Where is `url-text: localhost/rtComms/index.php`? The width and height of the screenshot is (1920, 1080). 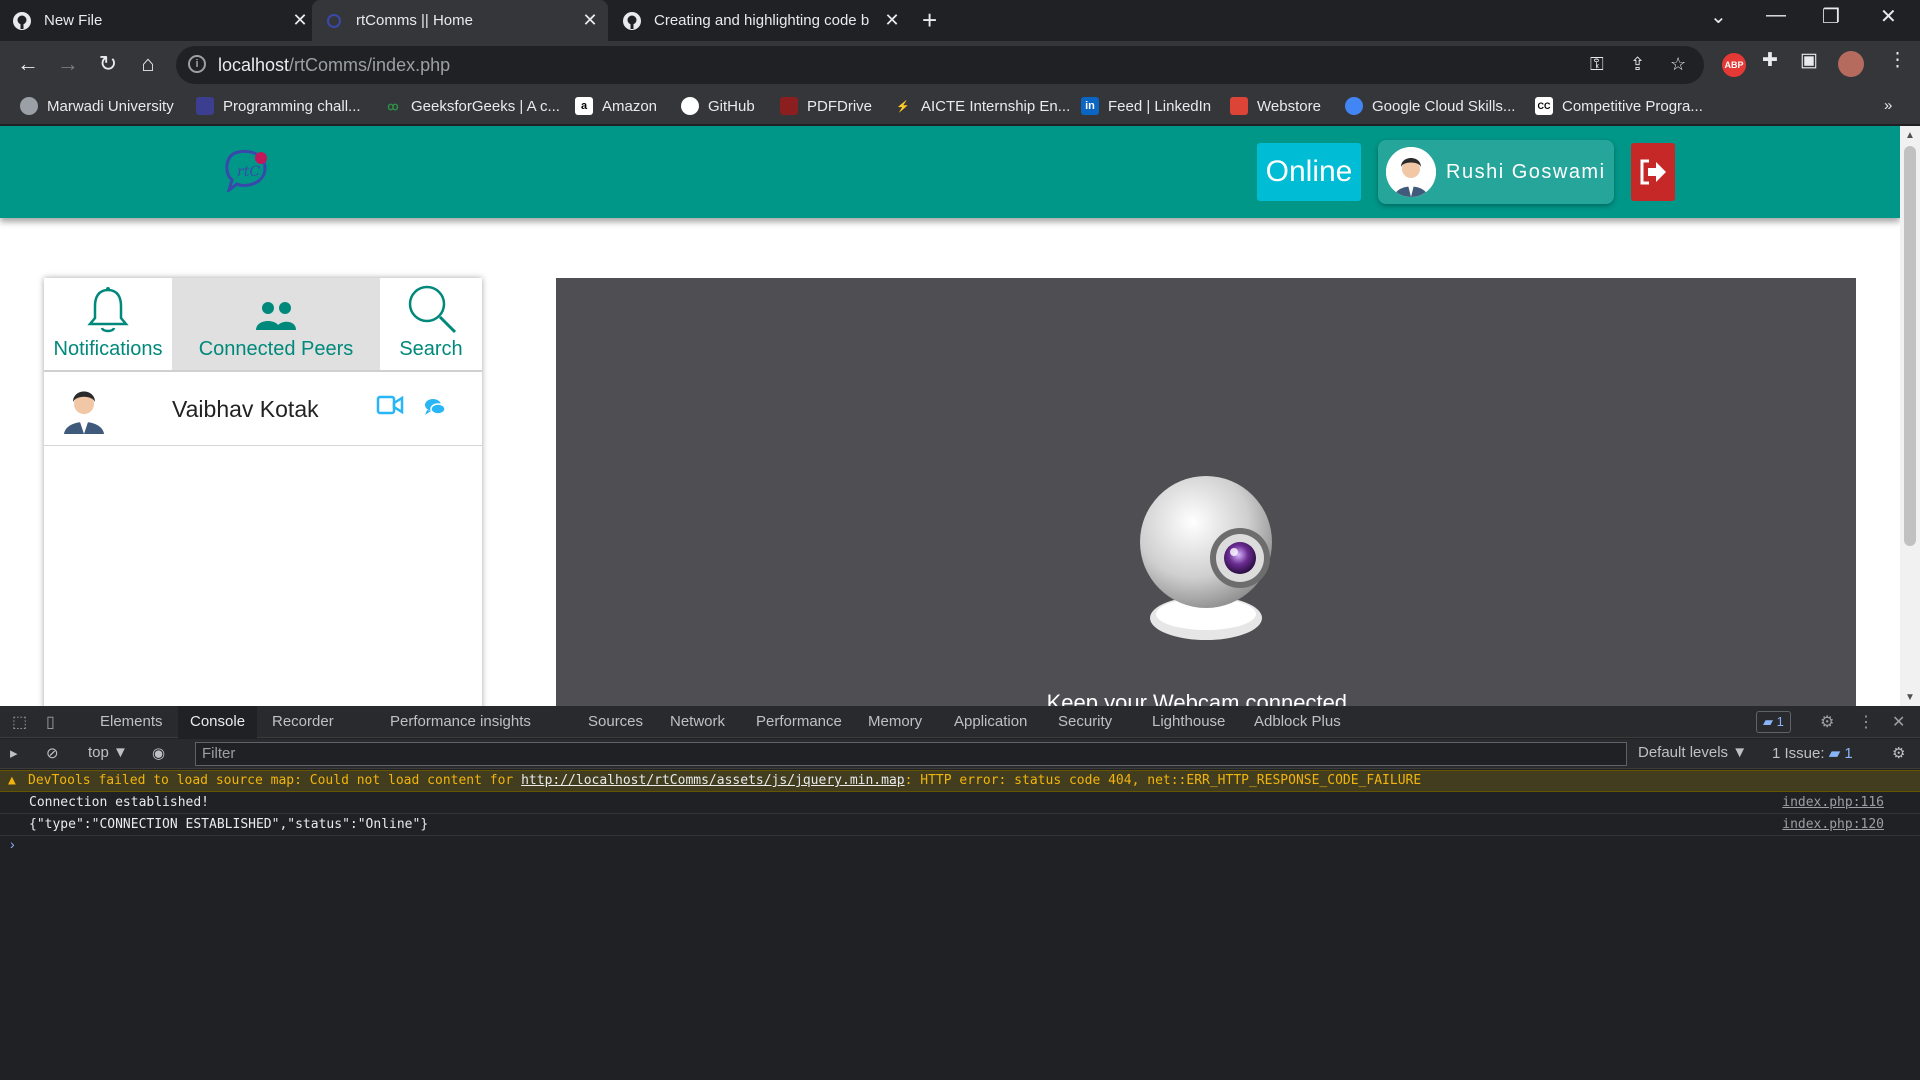 url-text: localhost/rtComms/index.php is located at coordinates (334, 65).